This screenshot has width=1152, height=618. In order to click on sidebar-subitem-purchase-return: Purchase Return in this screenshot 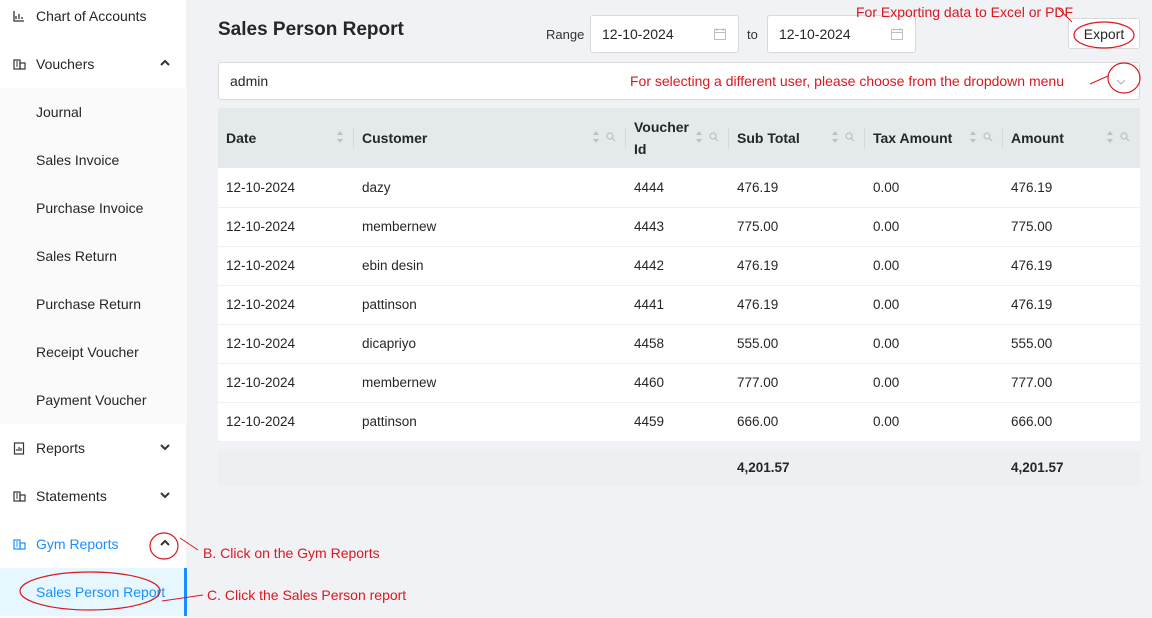, I will do `click(93, 304)`.